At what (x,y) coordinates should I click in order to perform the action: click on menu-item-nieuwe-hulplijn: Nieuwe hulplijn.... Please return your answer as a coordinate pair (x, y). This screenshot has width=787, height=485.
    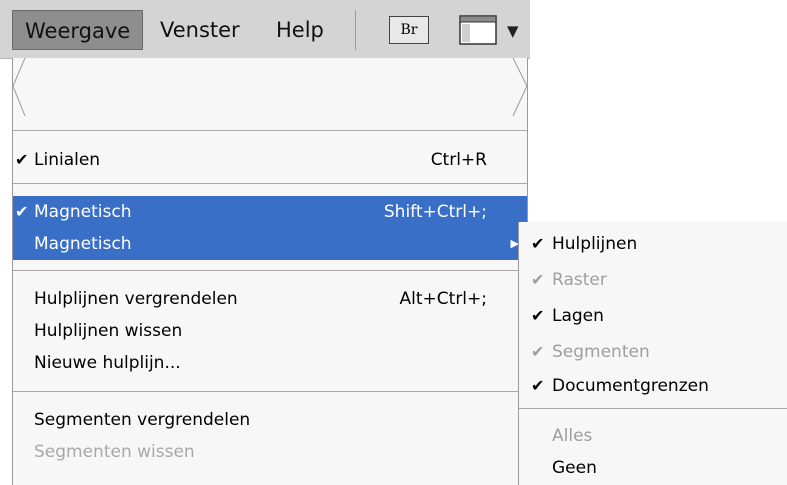
    Looking at the image, I should click on (270, 363).